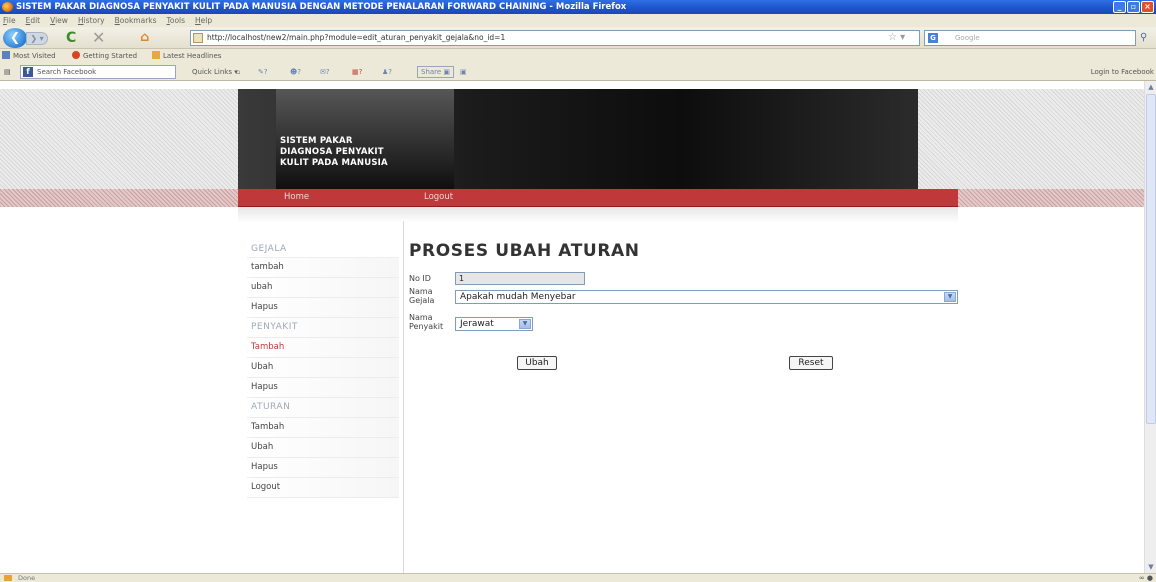  I want to click on nav-logout-link: Logout, so click(438, 197).